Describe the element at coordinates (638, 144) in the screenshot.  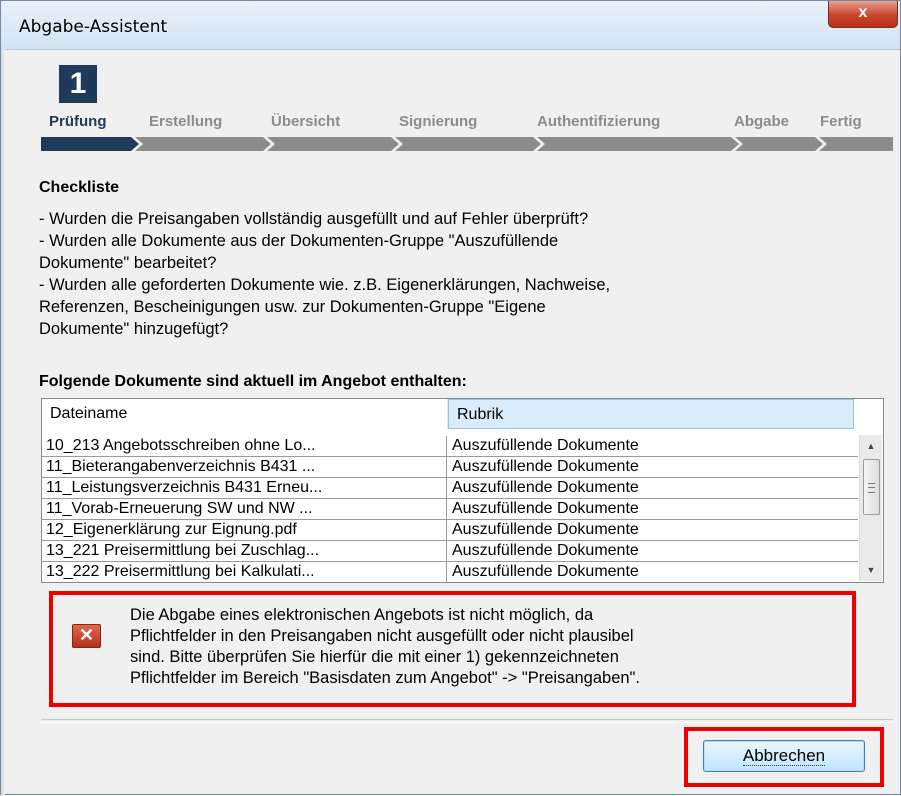
I see `progress-segment-authentifizierung` at that location.